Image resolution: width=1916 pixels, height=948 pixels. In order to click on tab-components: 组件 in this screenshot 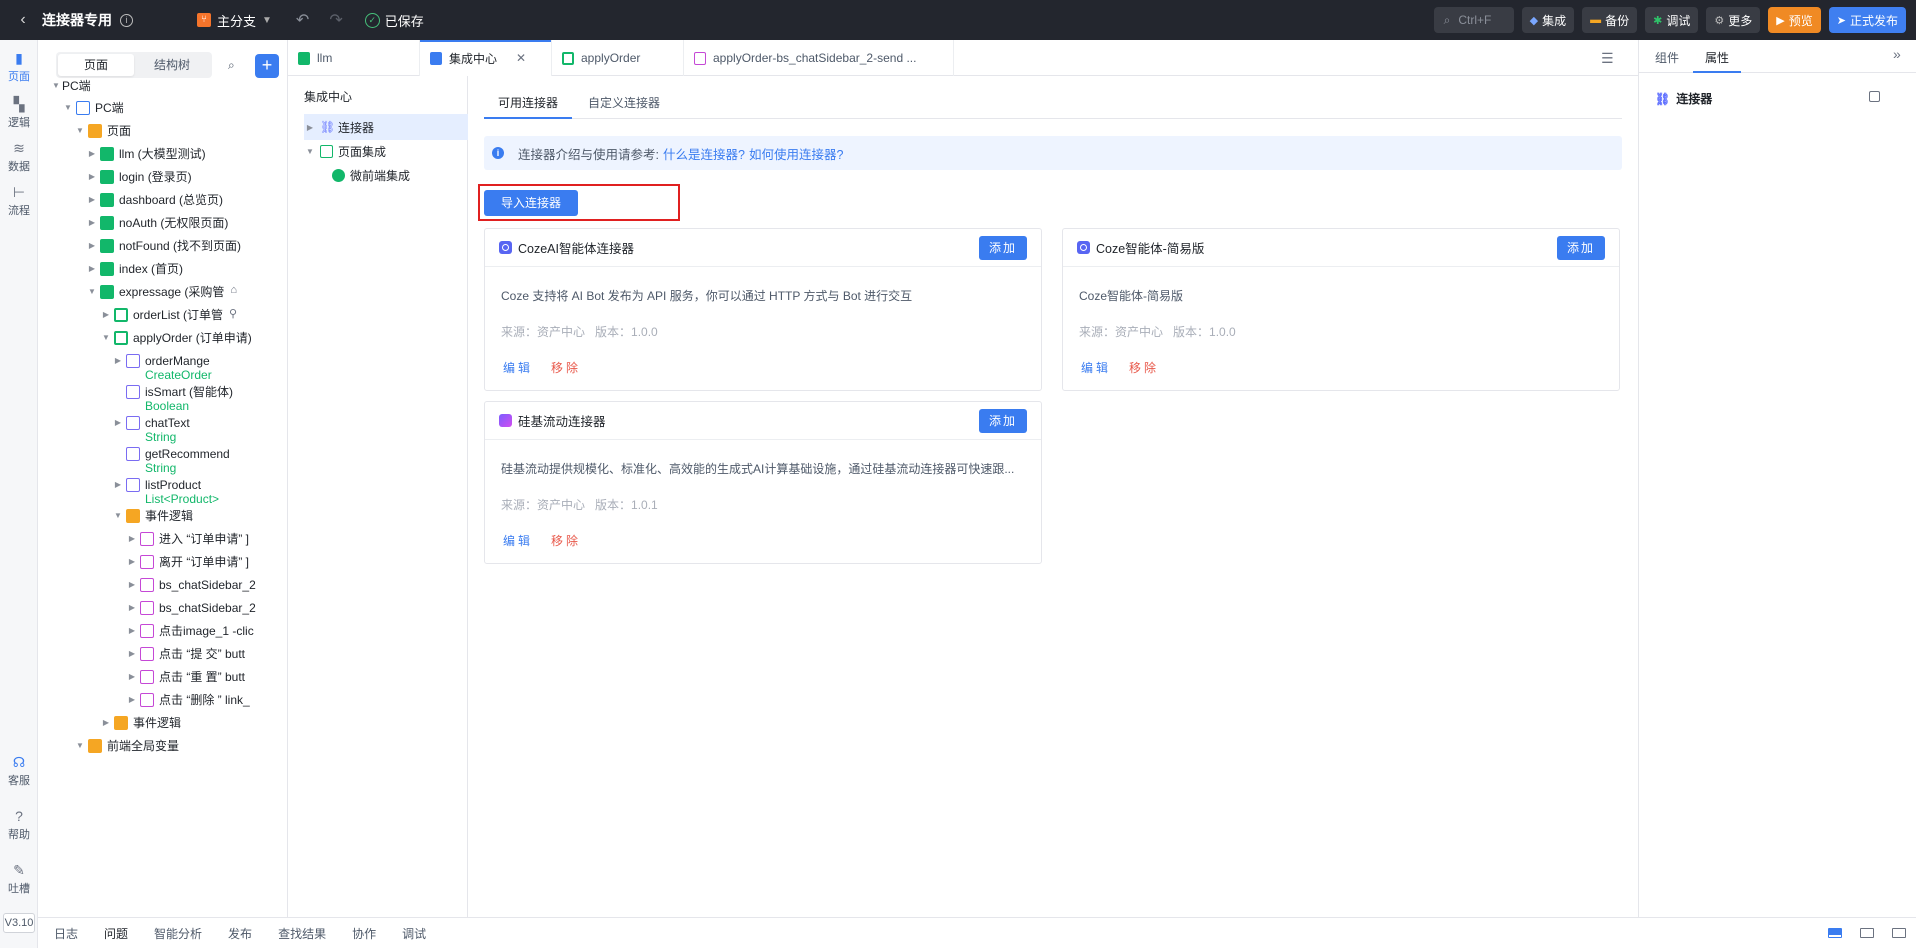, I will do `click(1667, 57)`.